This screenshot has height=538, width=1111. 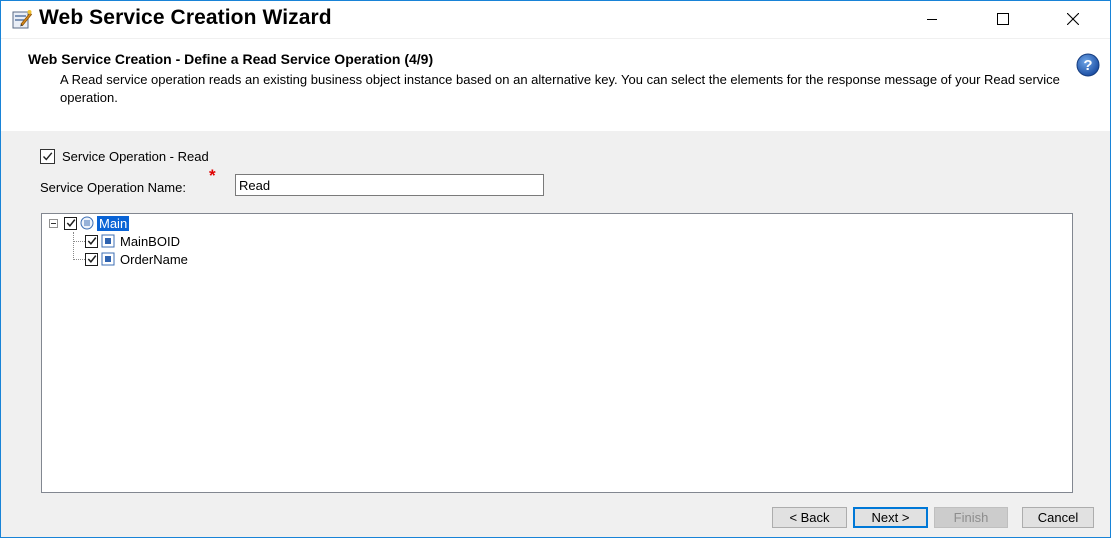 I want to click on help-icon: ?, so click(x=1088, y=65).